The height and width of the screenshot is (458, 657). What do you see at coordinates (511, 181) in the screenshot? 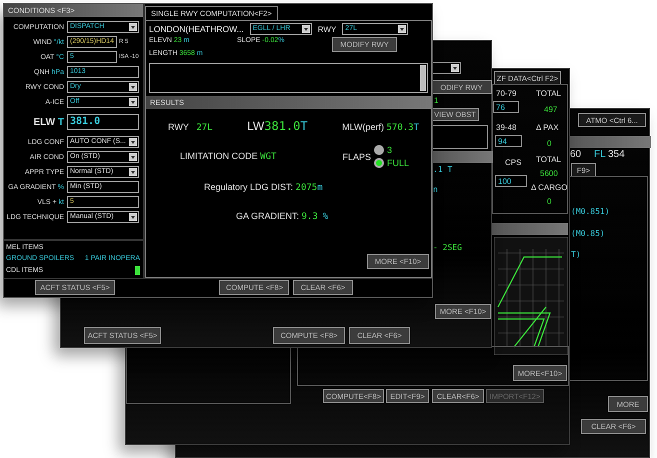
I see `input-field: 100` at bounding box center [511, 181].